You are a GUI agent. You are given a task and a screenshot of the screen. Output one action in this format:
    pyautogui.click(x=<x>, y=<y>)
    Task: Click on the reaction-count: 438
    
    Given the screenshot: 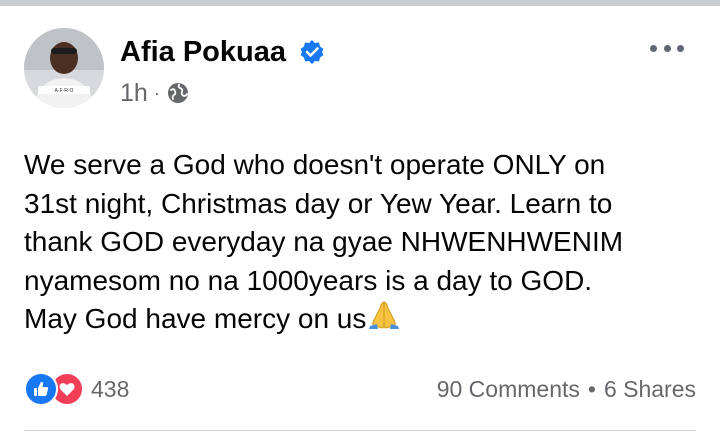 What is the action you would take?
    pyautogui.click(x=110, y=388)
    